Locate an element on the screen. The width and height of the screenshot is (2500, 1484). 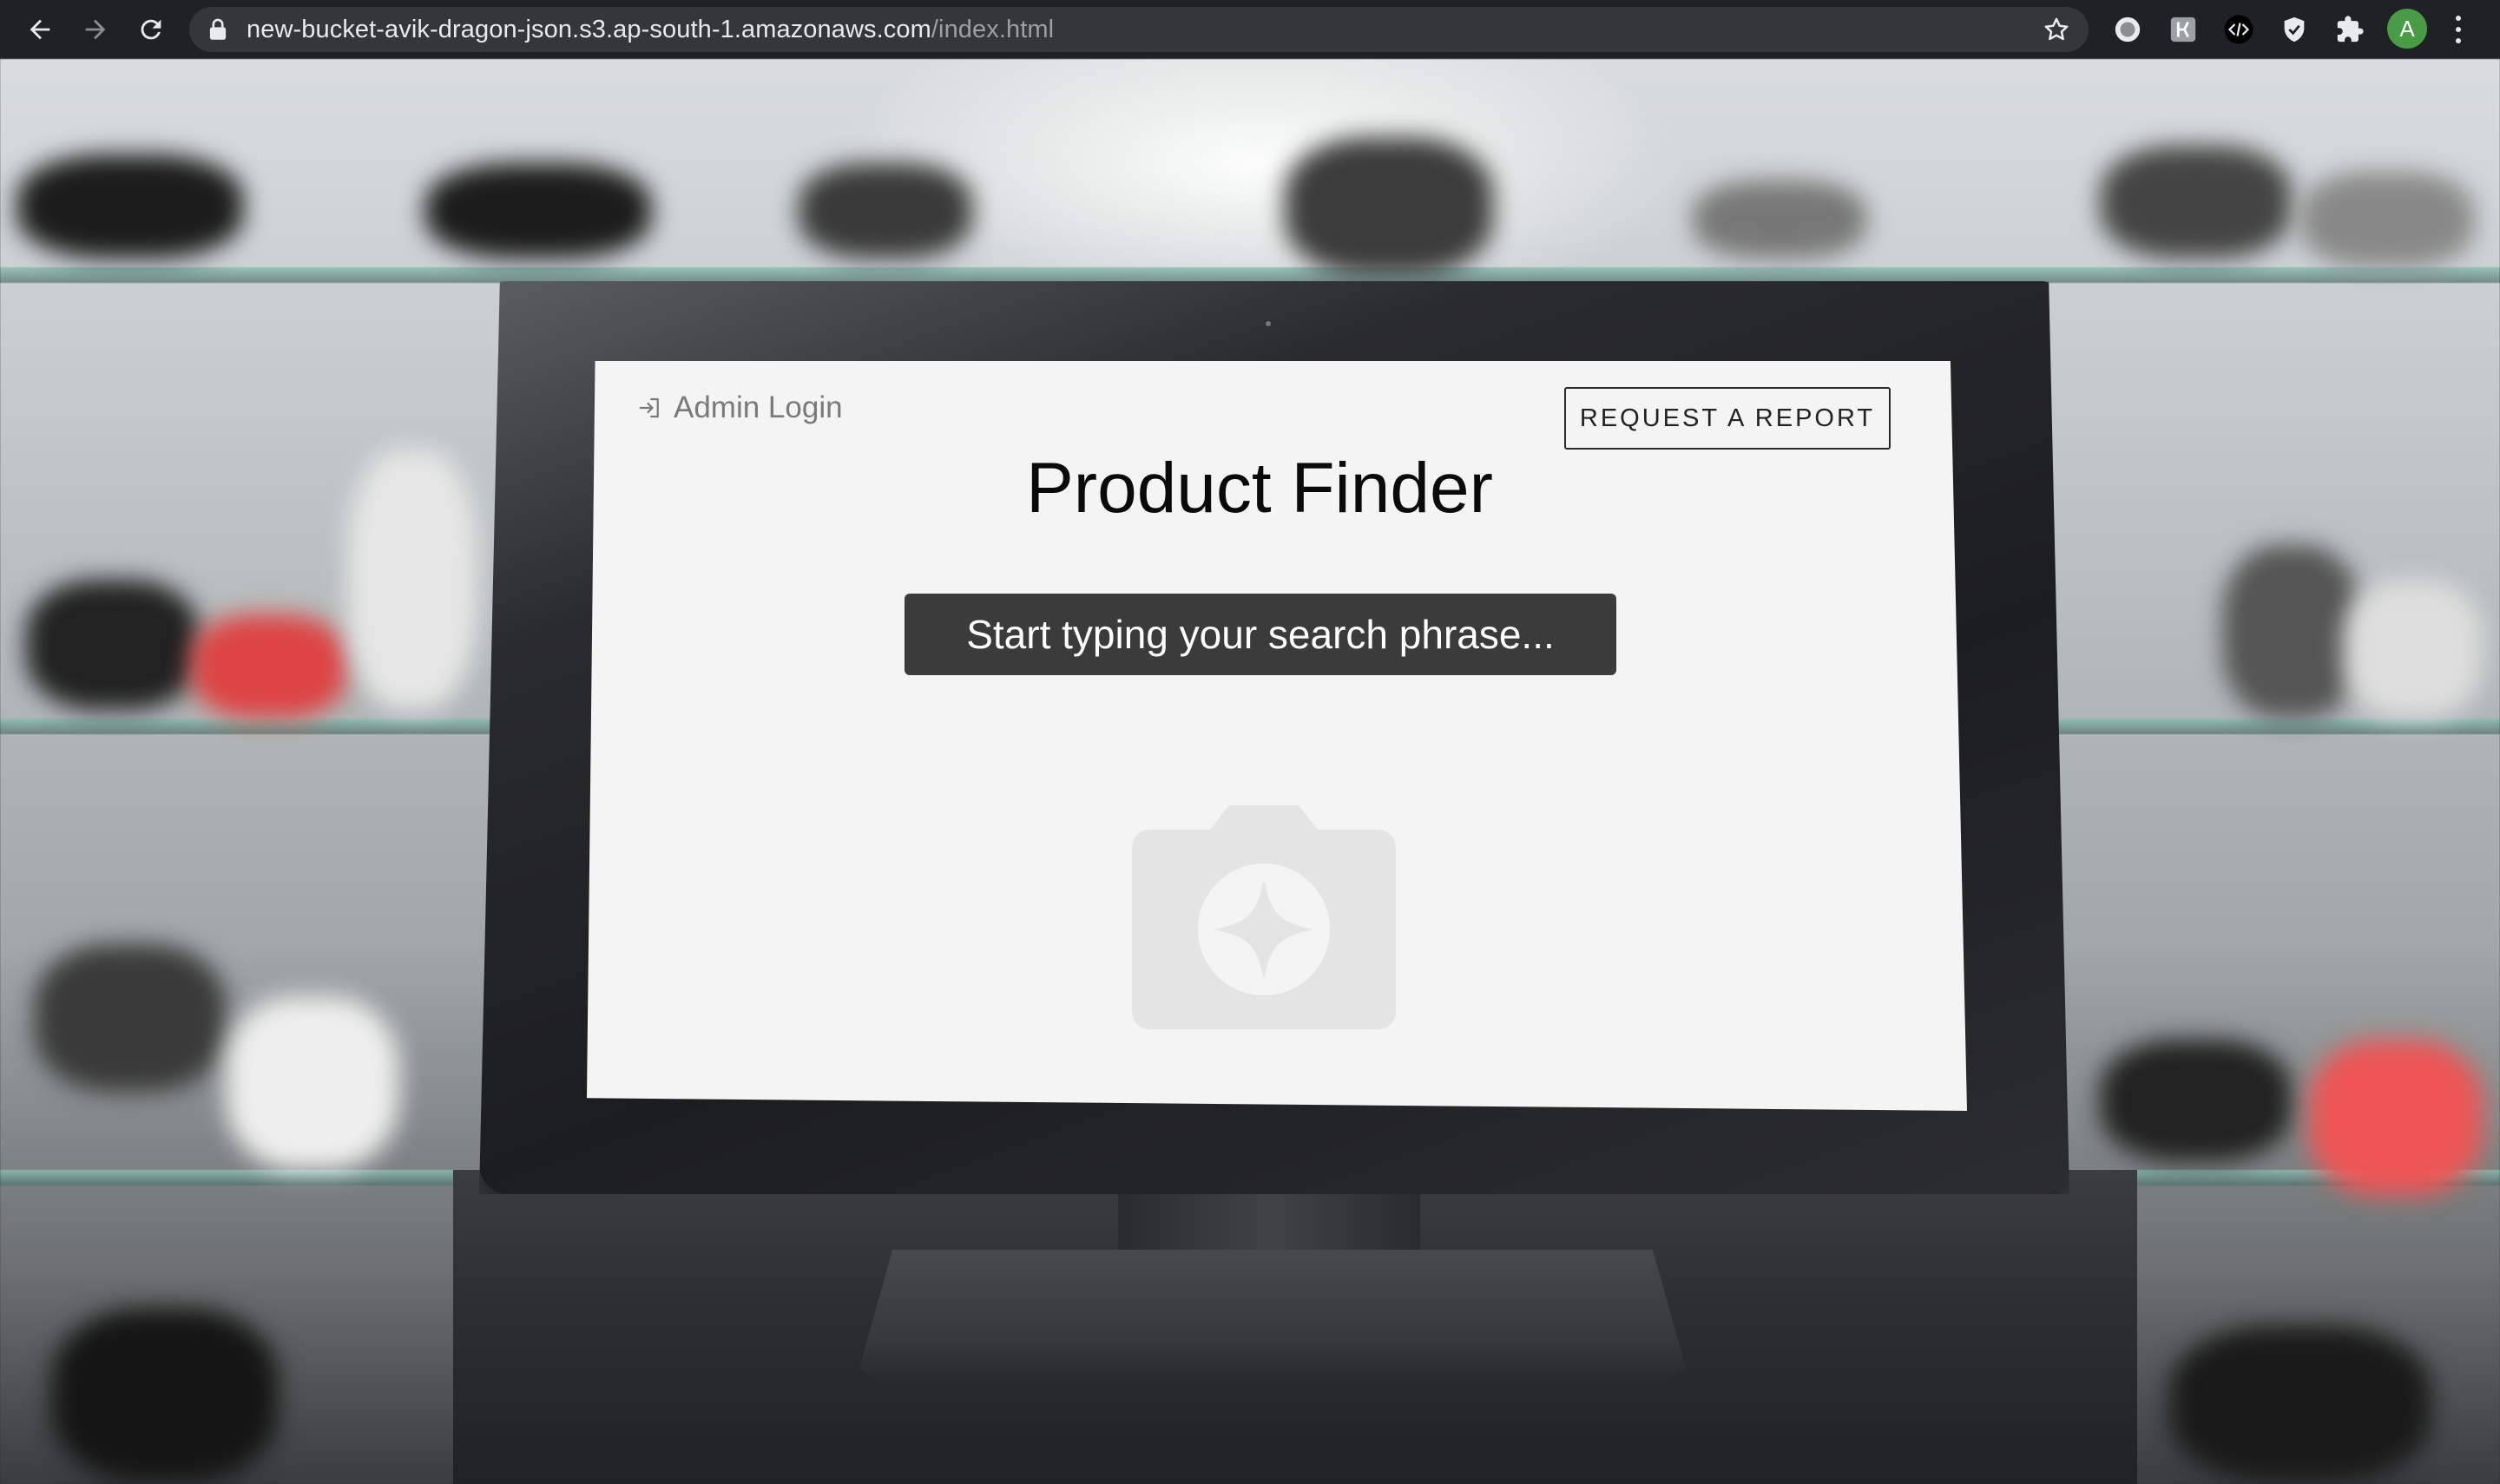
extension-shield-icon is located at coordinates (2294, 30).